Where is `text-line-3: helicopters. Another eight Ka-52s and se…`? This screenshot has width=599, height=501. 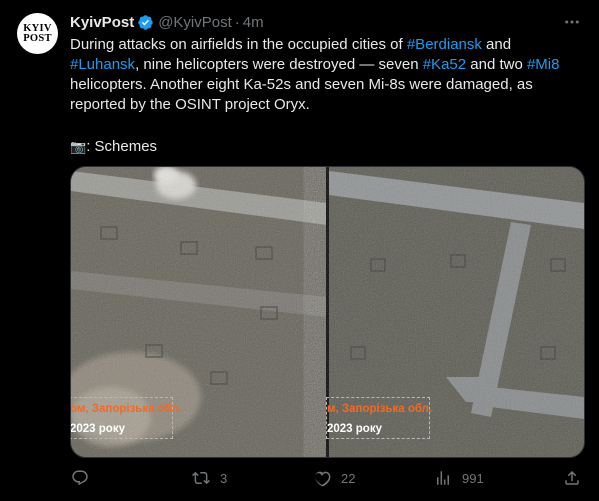 text-line-3: helicopters. Another eight Ka-52s and se… is located at coordinates (301, 84).